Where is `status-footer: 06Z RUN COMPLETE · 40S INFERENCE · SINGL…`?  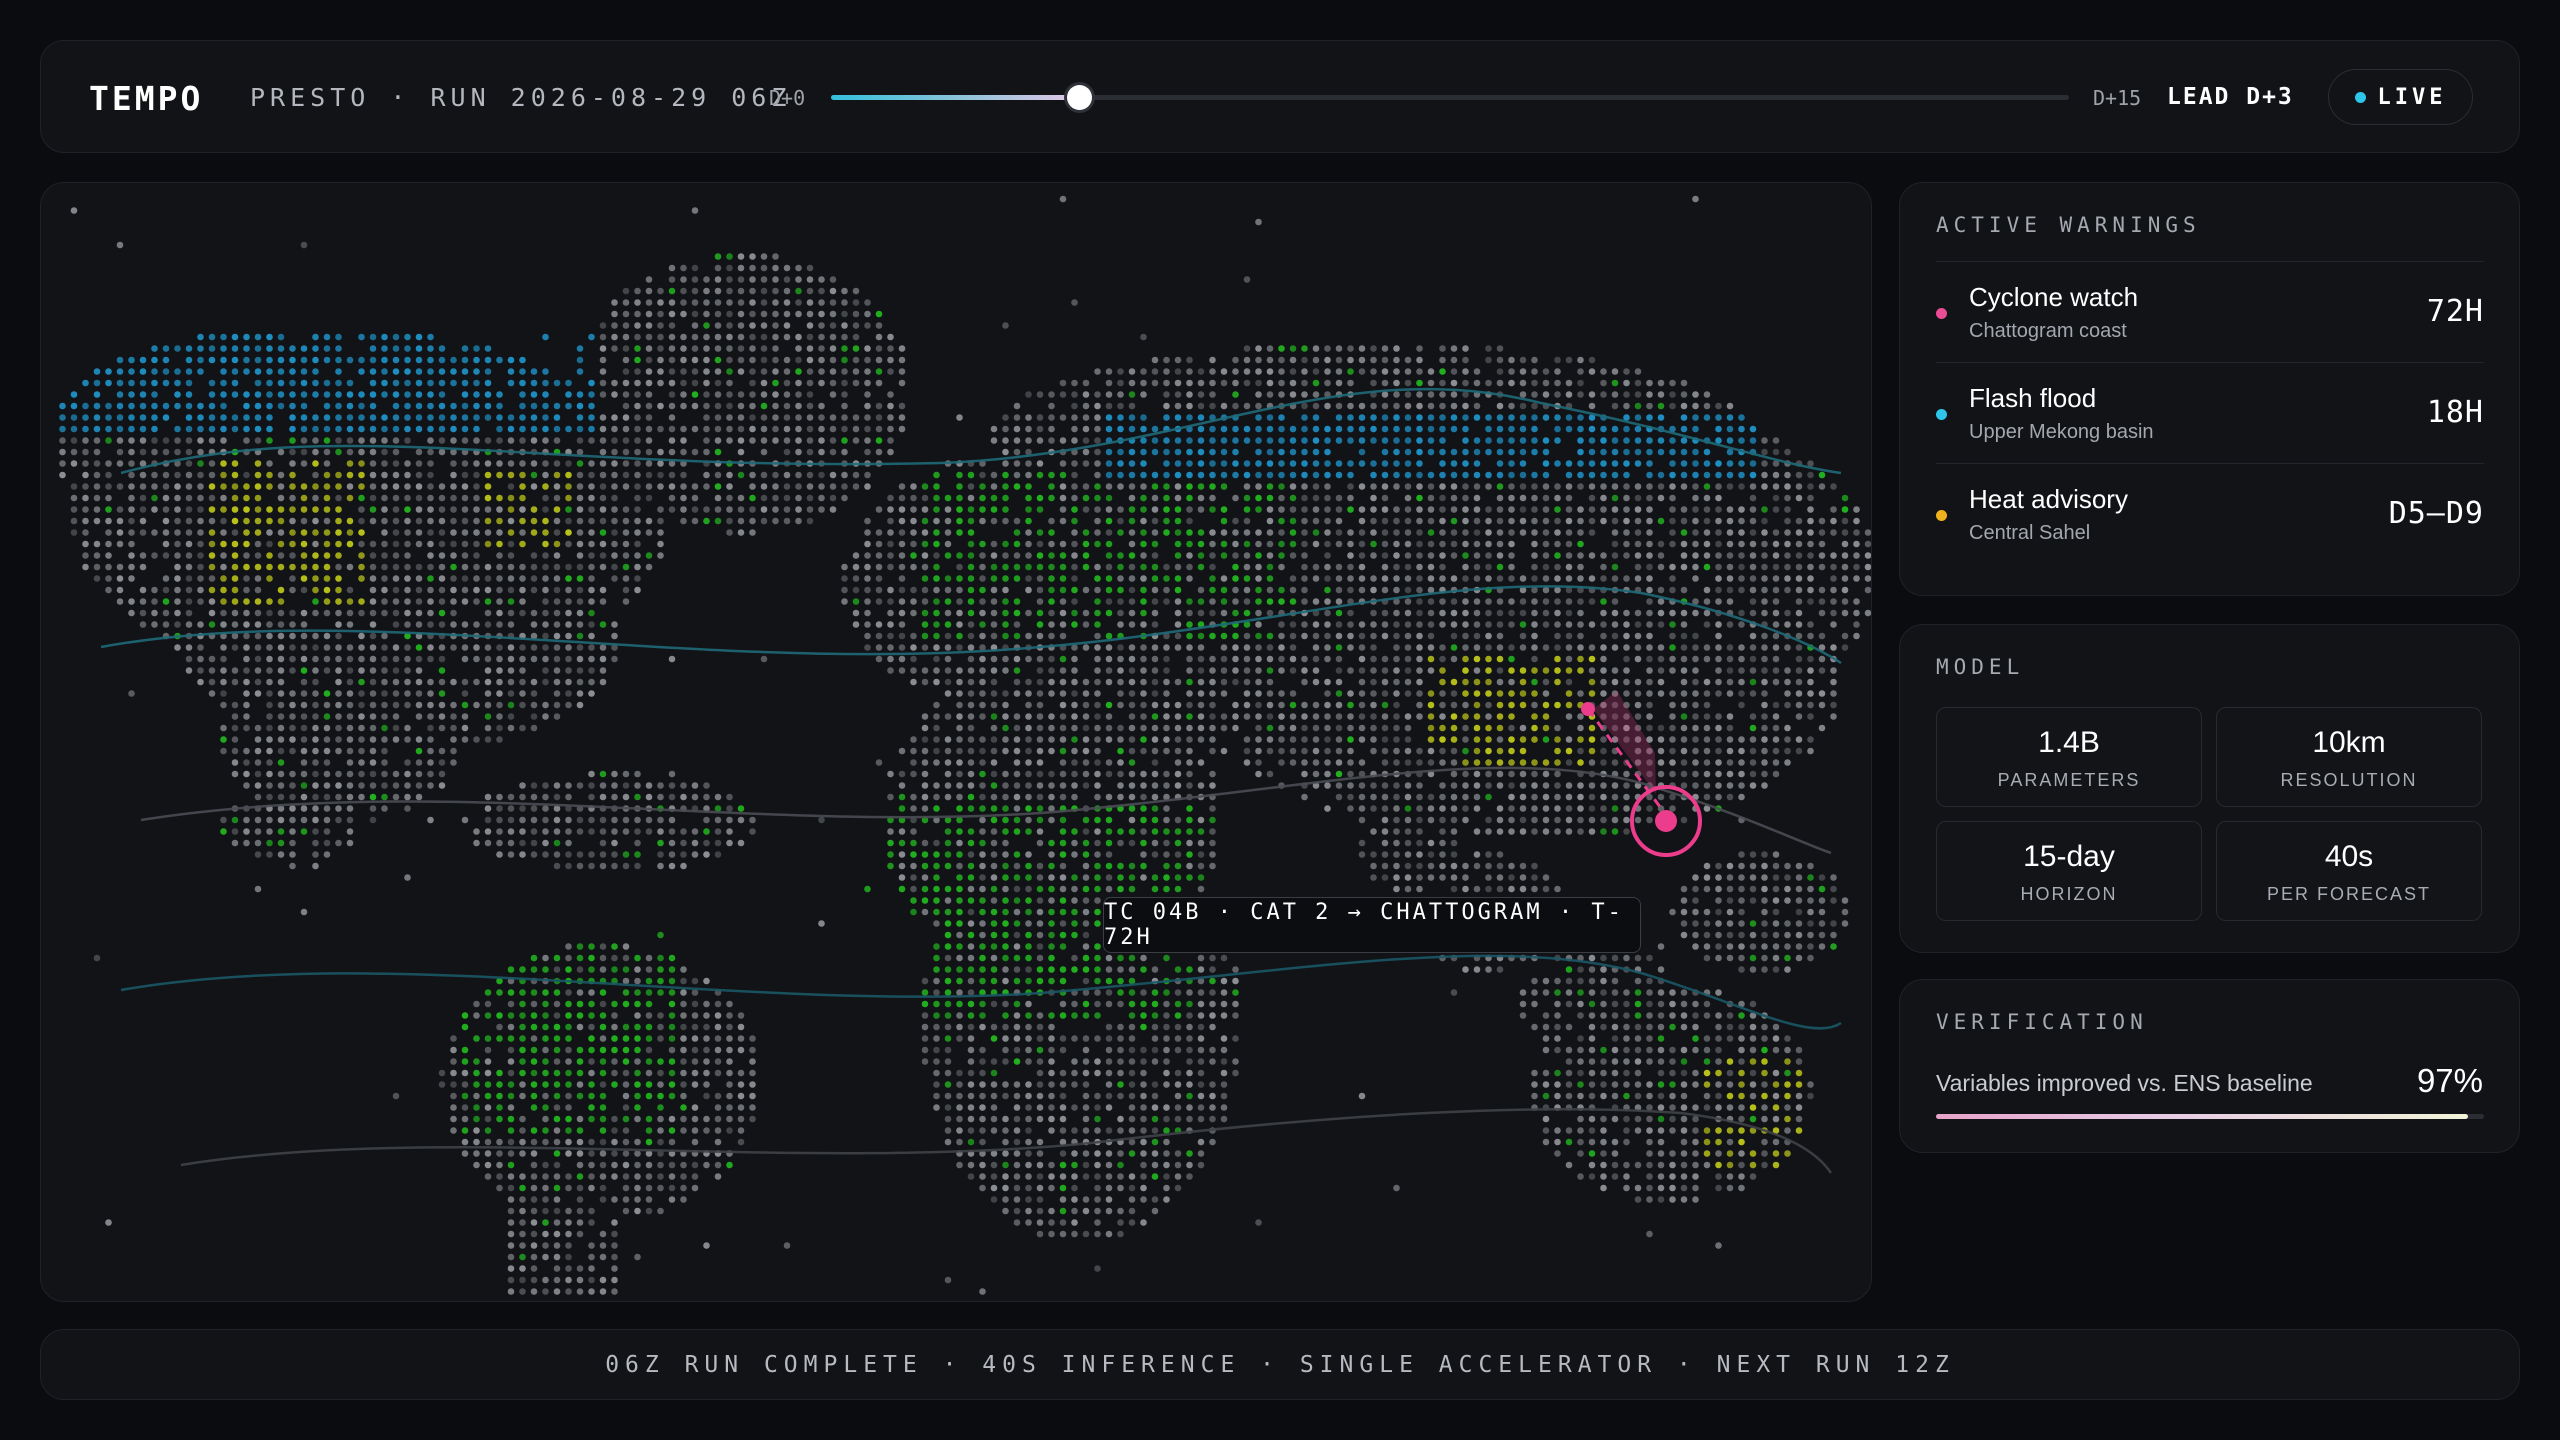
status-footer: 06Z RUN COMPLETE · 40S INFERENCE · SINGL… is located at coordinates (1280, 1364).